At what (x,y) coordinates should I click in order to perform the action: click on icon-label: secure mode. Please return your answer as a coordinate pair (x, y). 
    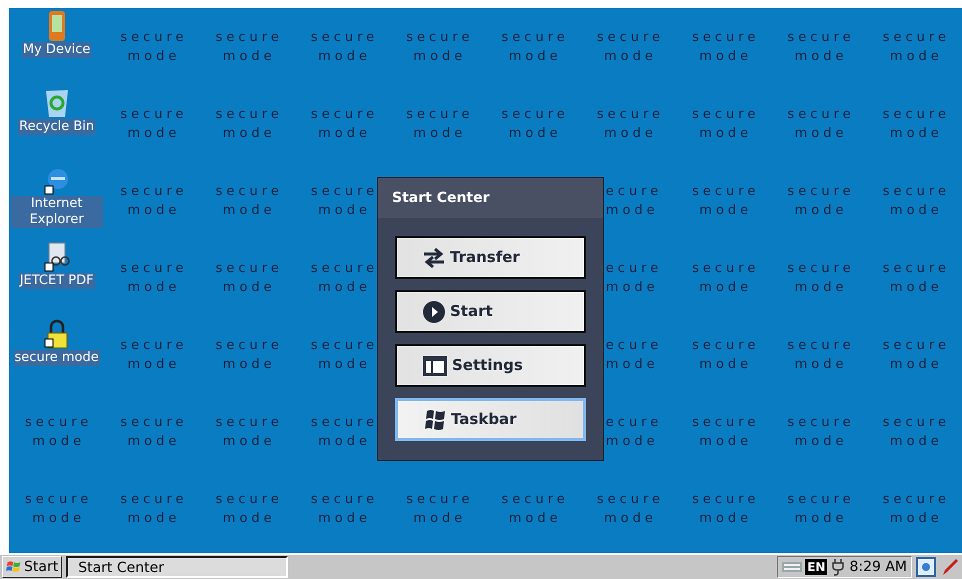
    Looking at the image, I should click on (57, 358).